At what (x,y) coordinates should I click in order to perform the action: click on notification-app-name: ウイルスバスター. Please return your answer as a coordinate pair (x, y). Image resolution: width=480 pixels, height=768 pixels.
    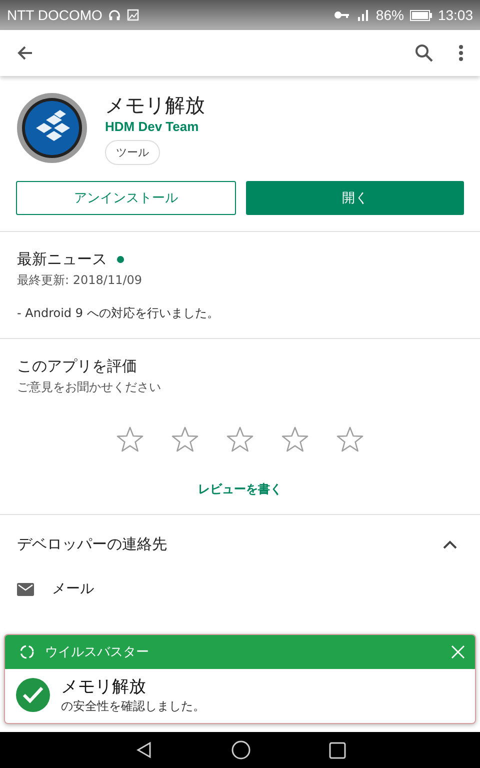
    Looking at the image, I should click on (97, 652).